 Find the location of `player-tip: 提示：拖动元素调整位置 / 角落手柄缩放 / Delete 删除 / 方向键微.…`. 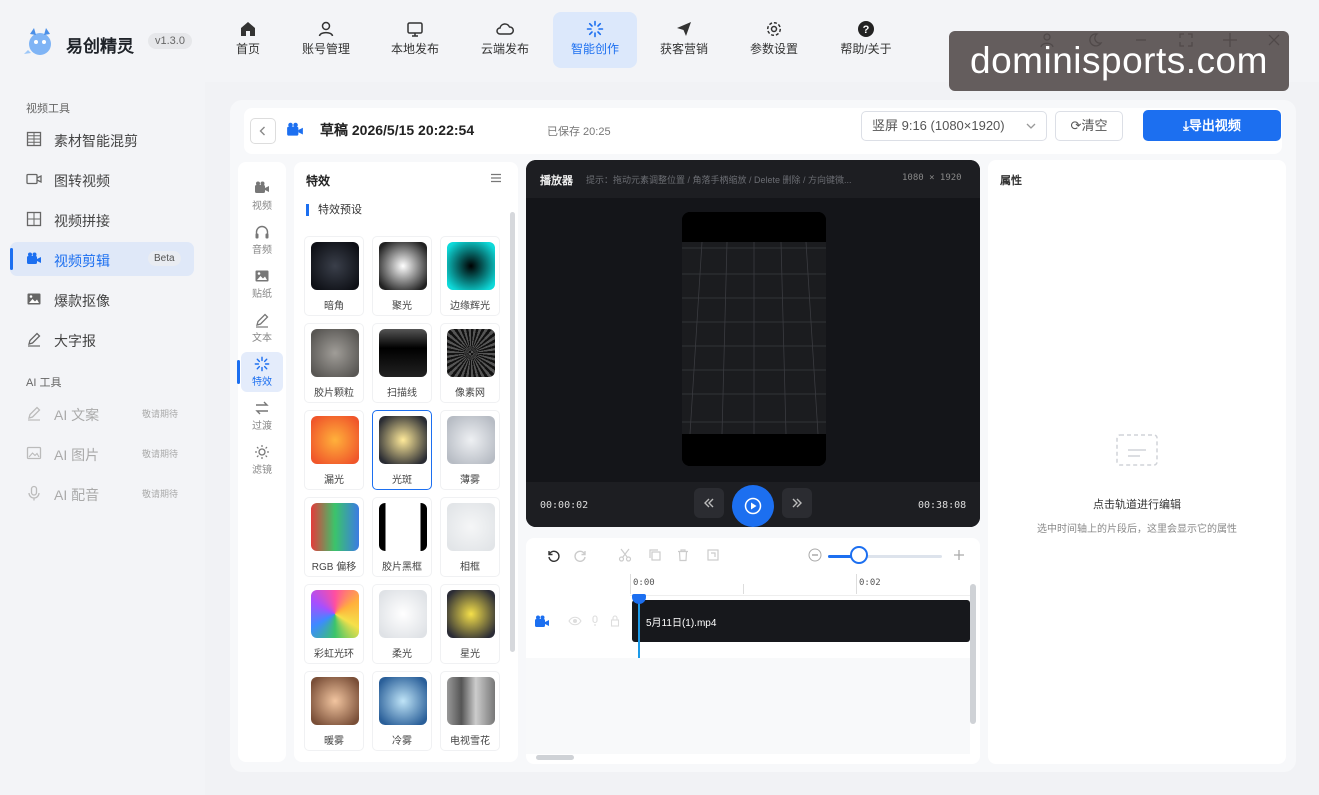

player-tip: 提示：拖动元素调整位置 / 角落手柄缩放 / Delete 删除 / 方向键微.… is located at coordinates (719, 180).